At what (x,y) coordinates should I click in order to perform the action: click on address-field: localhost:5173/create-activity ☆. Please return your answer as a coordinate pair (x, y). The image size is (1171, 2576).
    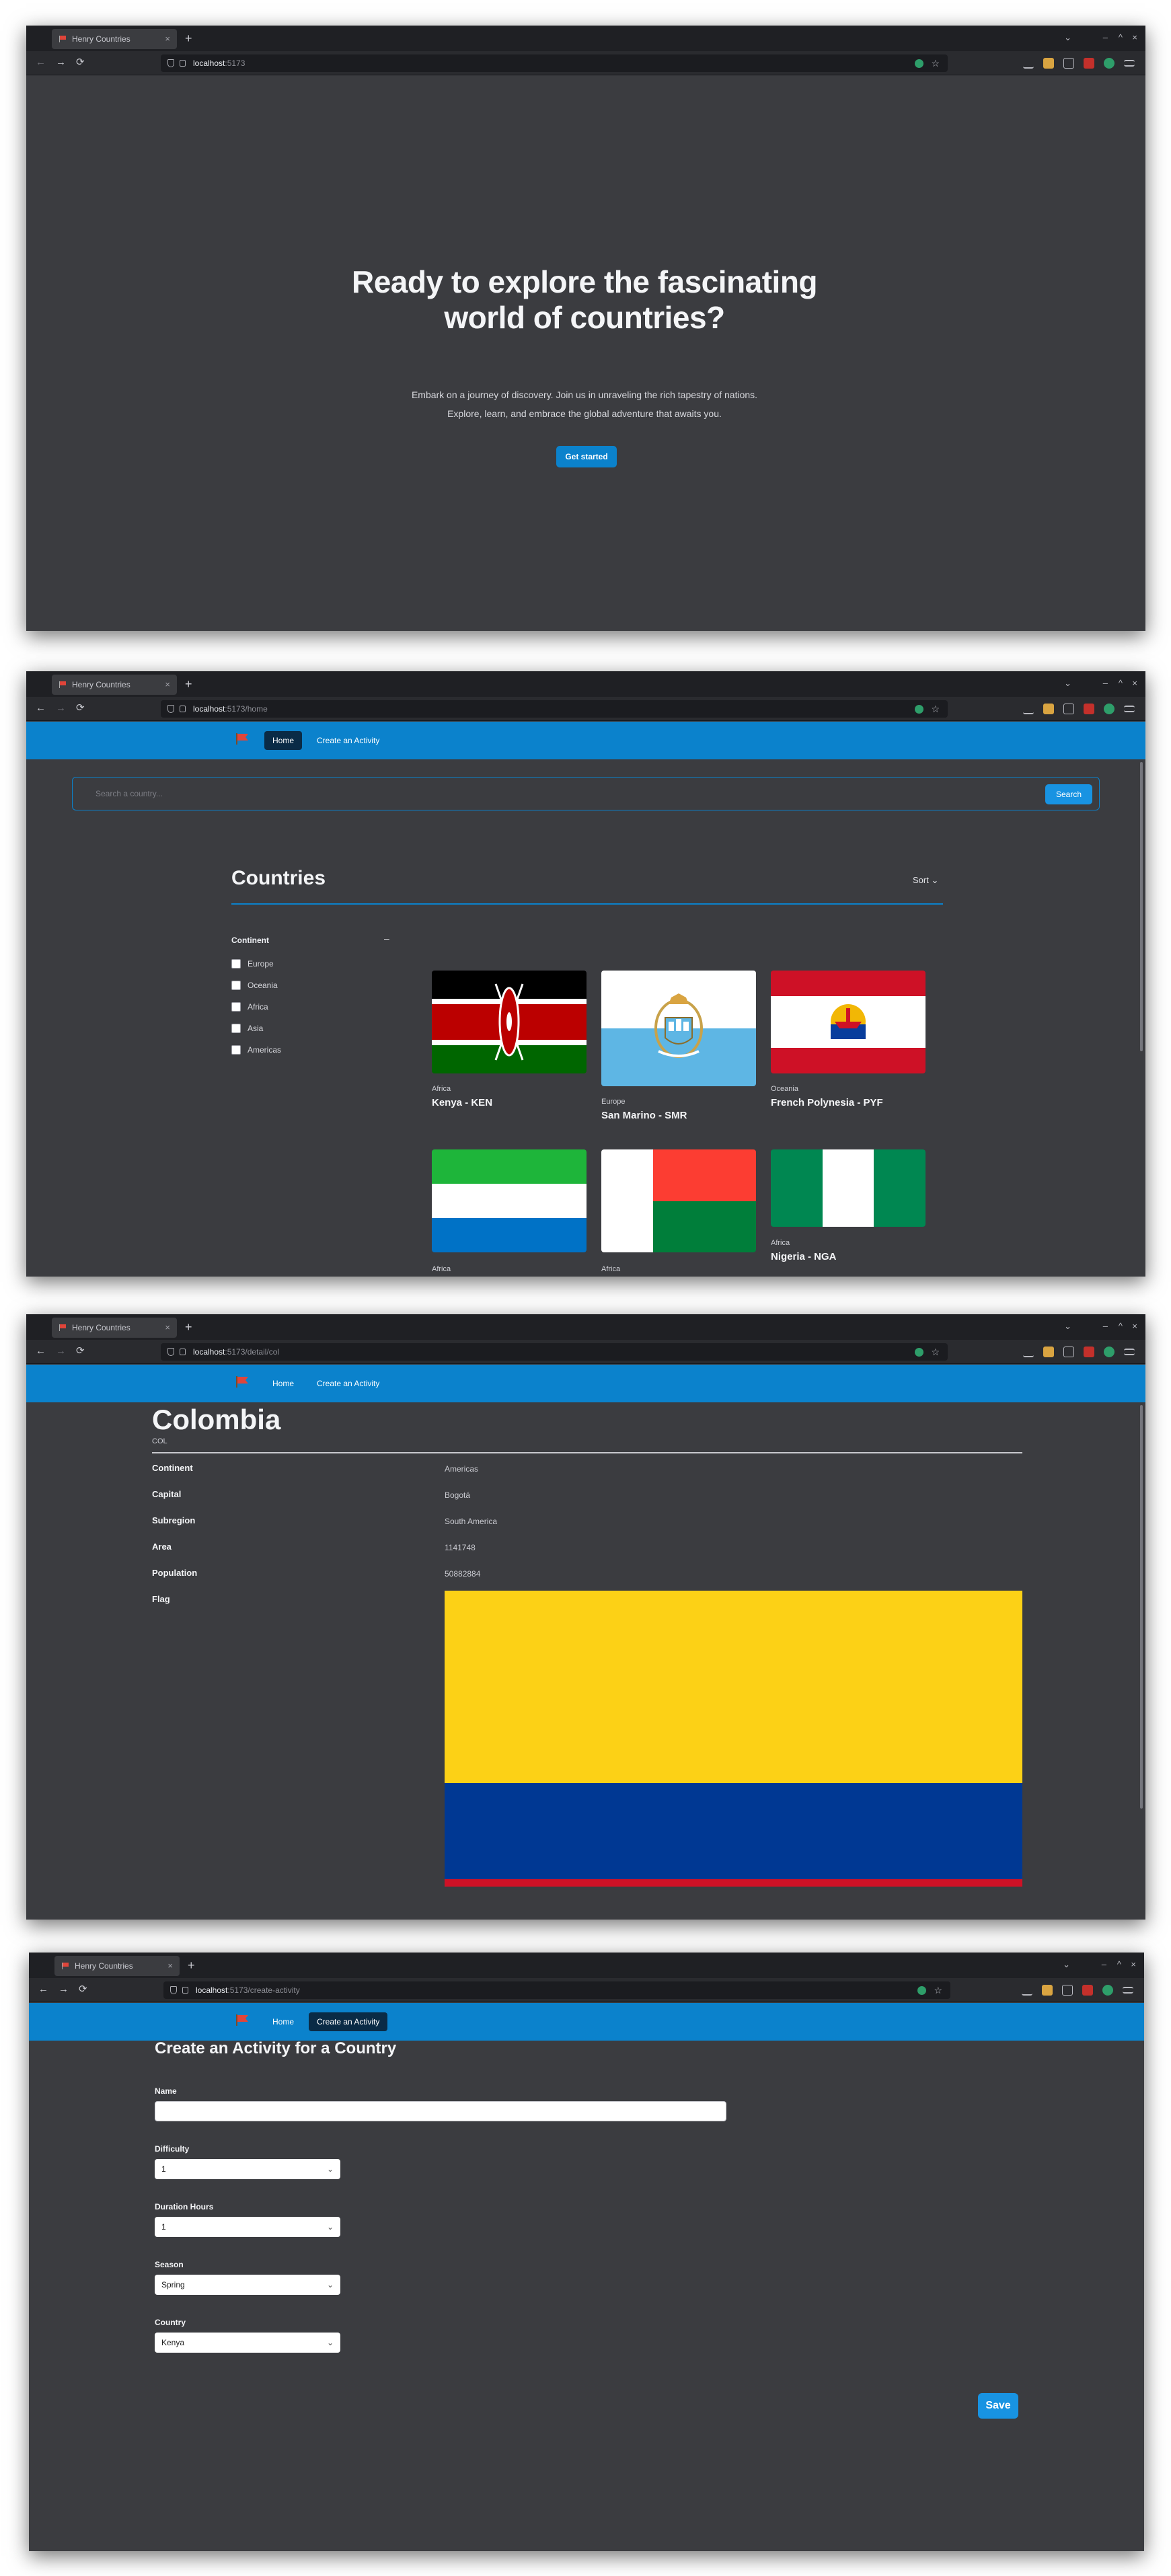
    Looking at the image, I should click on (556, 1990).